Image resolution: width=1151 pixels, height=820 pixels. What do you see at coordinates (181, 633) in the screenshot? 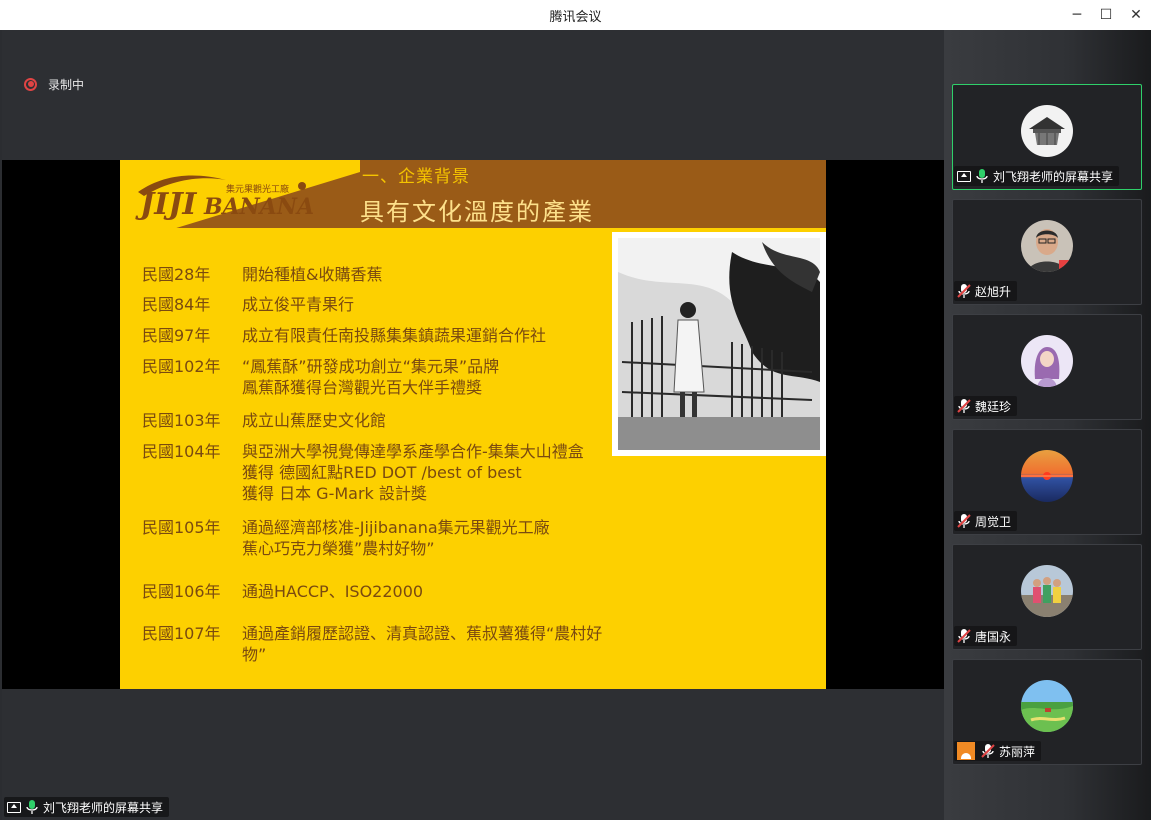
I see `timeline-year: 民國107年` at bounding box center [181, 633].